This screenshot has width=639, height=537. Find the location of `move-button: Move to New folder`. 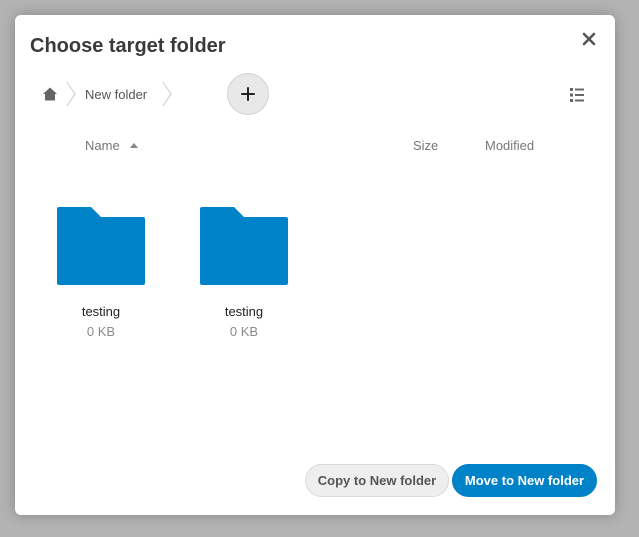

move-button: Move to New folder is located at coordinates (524, 480).